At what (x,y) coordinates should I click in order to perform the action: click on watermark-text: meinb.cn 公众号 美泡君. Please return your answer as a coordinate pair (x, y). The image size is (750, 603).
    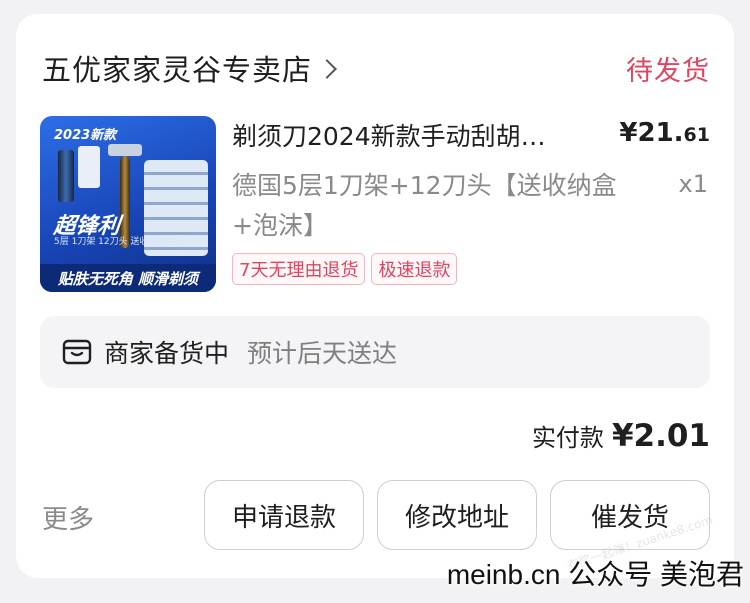
    Looking at the image, I should click on (595, 574).